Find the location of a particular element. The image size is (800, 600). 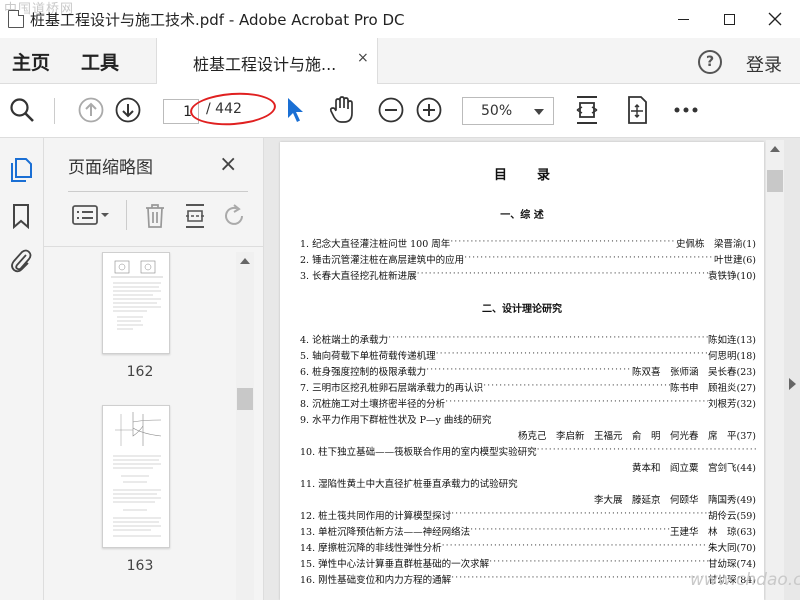

panel-divider is located at coordinates (158, 191).